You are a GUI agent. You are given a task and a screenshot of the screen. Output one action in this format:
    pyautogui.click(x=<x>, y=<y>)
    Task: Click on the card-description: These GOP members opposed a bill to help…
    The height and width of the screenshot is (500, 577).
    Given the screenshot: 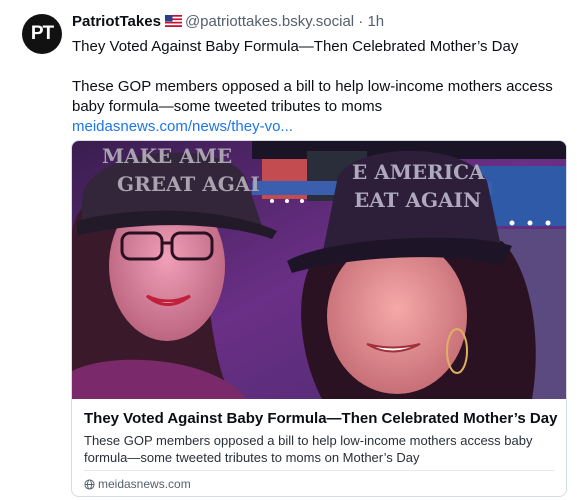 What is the action you would take?
    pyautogui.click(x=308, y=449)
    